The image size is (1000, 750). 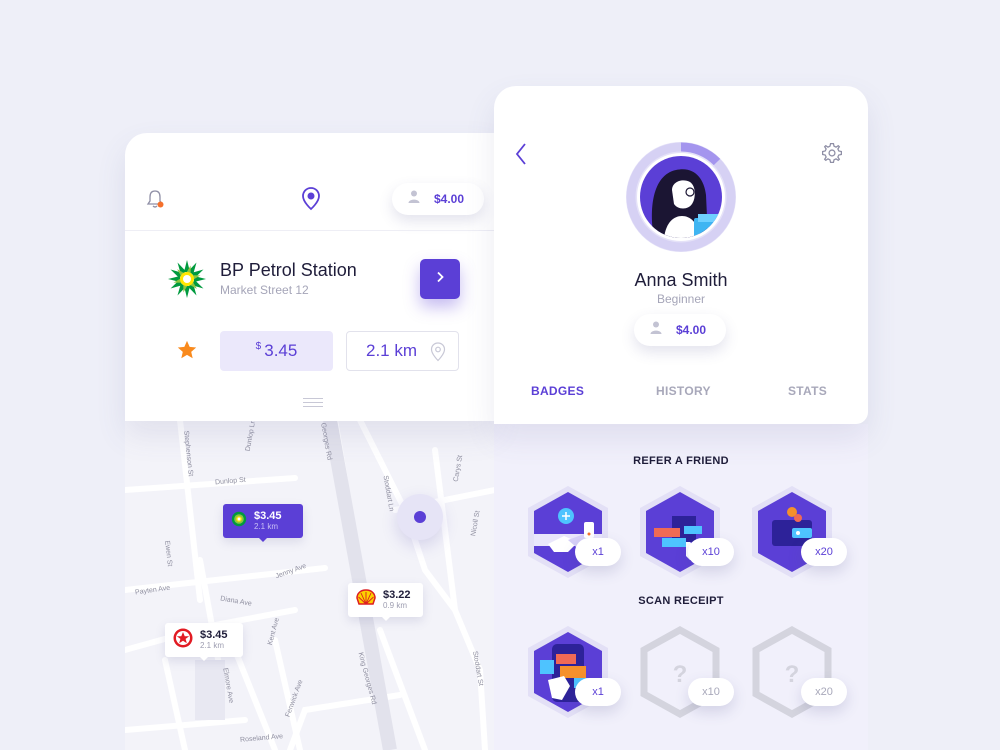 I want to click on open-station-button, so click(x=440, y=279).